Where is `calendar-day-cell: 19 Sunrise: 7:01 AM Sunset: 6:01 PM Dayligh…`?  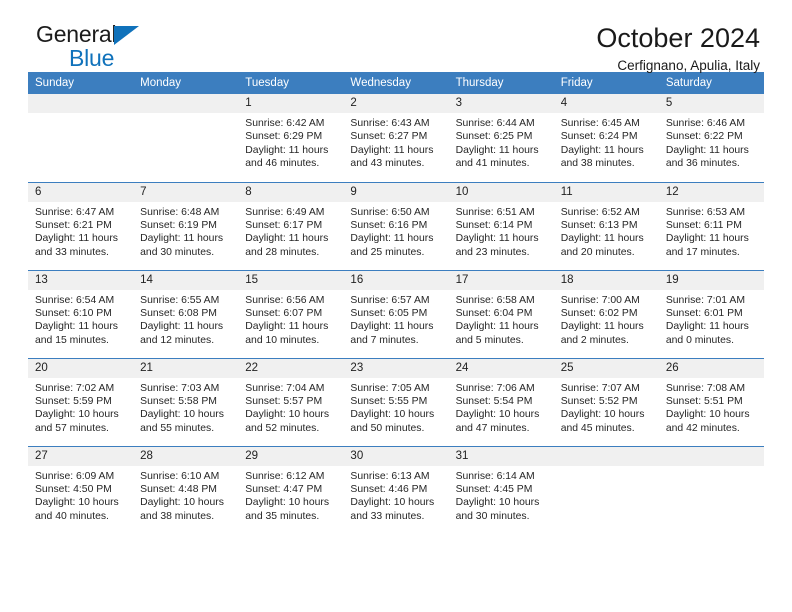 calendar-day-cell: 19 Sunrise: 7:01 AM Sunset: 6:01 PM Dayligh… is located at coordinates (711, 313).